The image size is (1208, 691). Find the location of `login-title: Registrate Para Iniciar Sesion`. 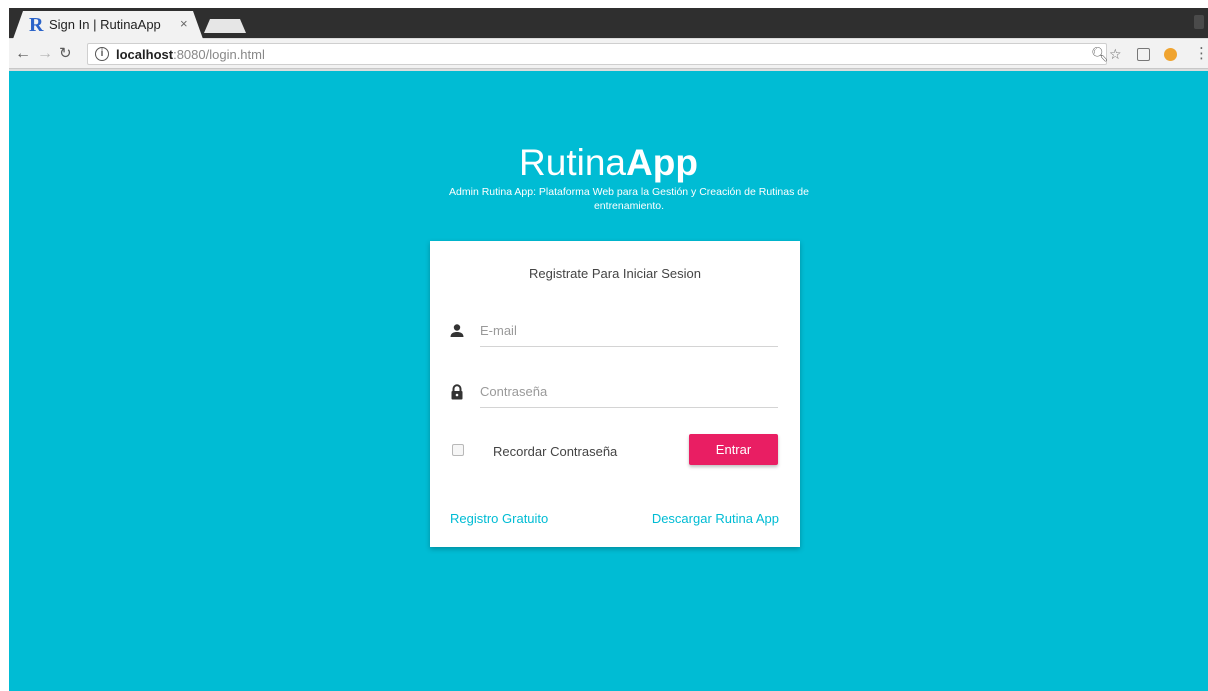

login-title: Registrate Para Iniciar Sesion is located at coordinates (615, 273).